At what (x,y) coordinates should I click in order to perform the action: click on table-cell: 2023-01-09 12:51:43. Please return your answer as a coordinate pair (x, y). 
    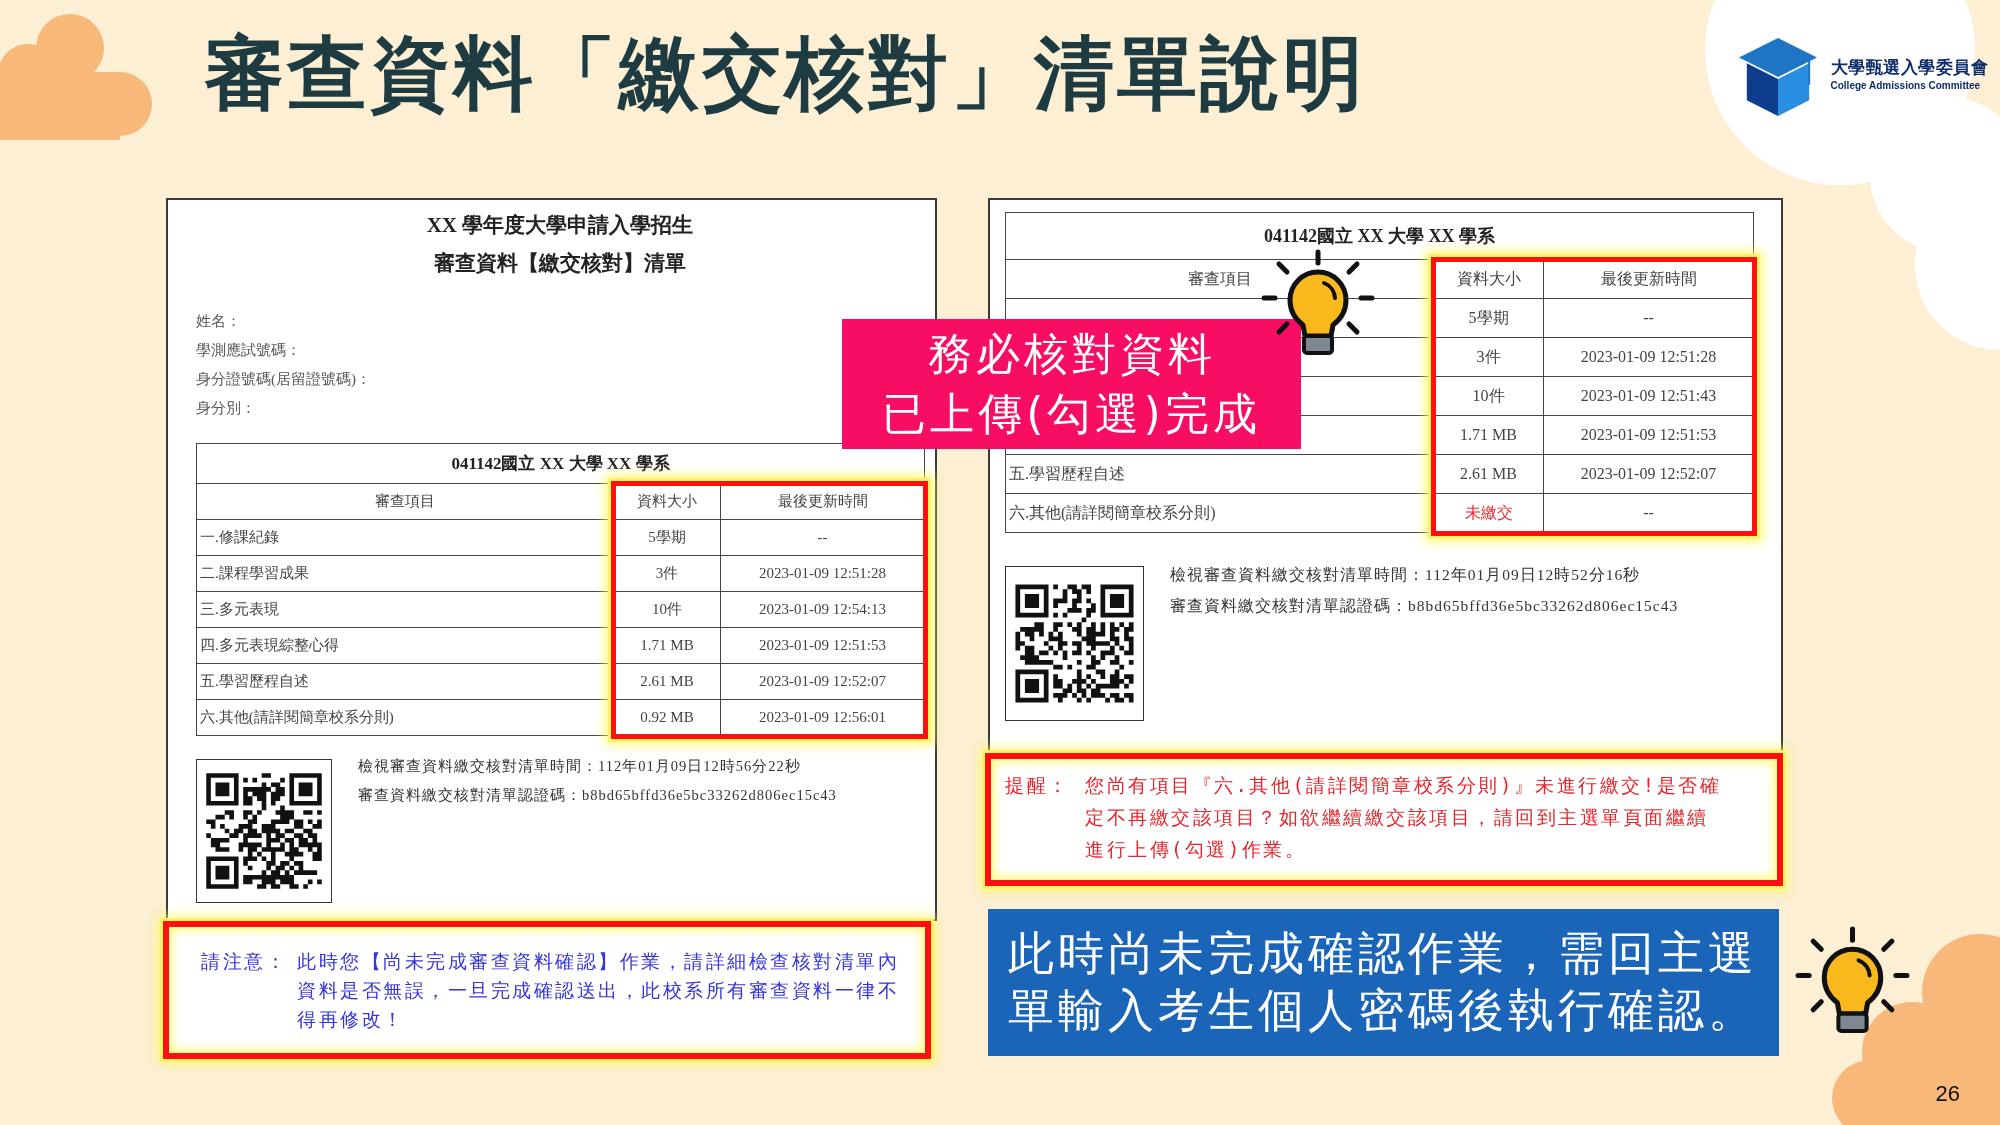
    Looking at the image, I should click on (1649, 396).